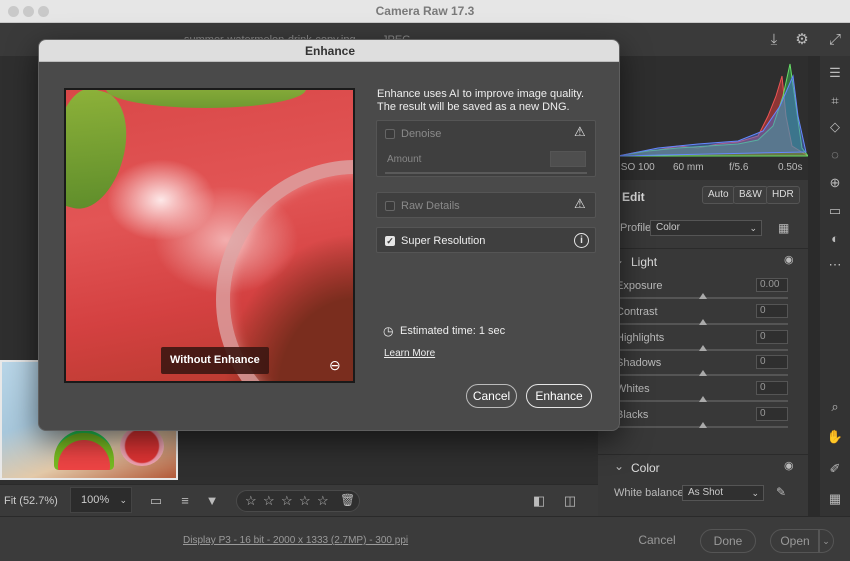  I want to click on mask-icon: ◌, so click(835, 155).